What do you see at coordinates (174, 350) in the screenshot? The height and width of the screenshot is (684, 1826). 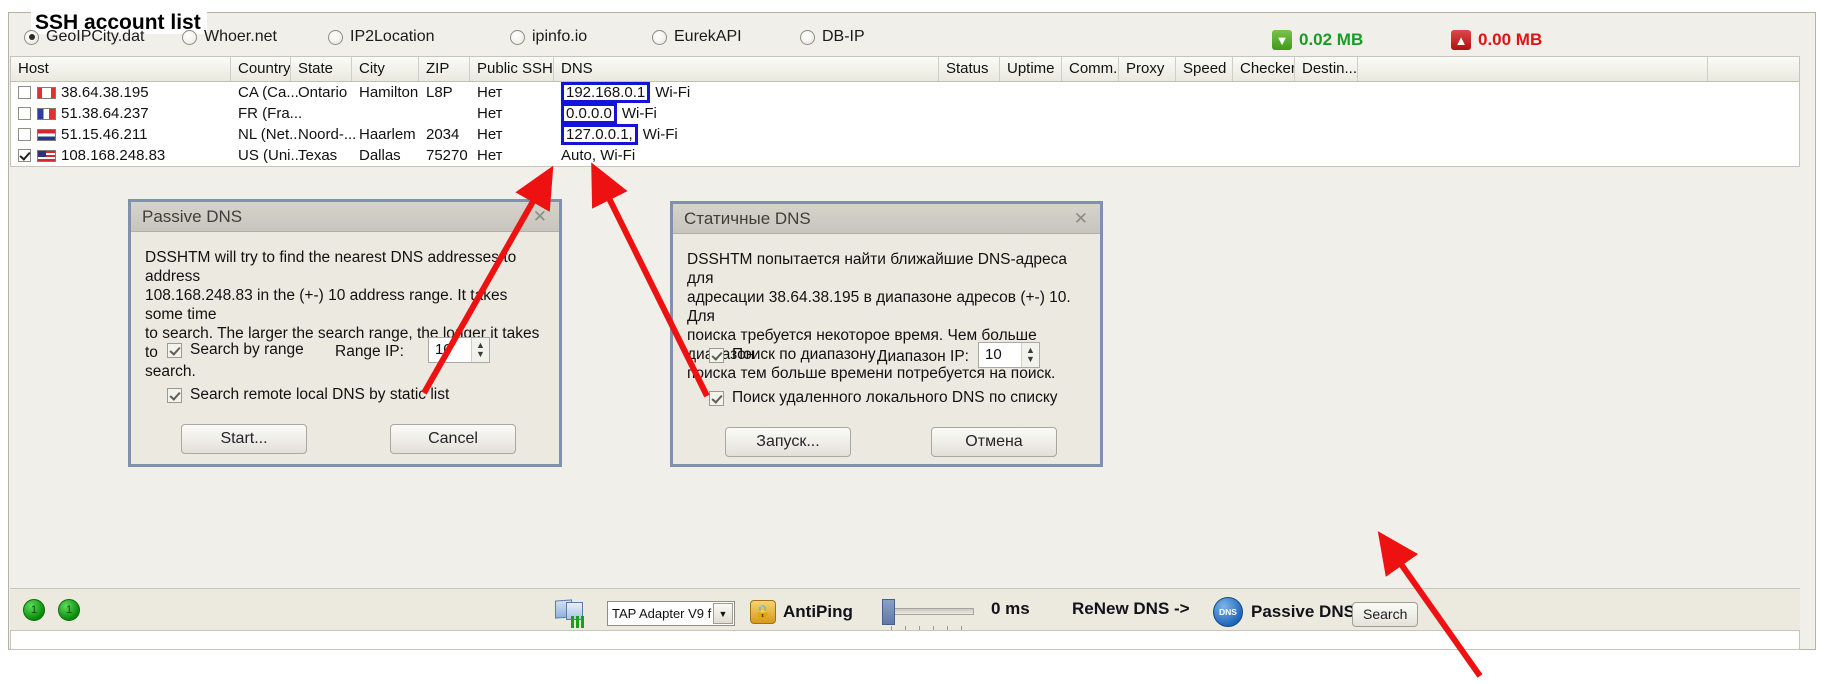 I see `search-by-range-checkbox` at bounding box center [174, 350].